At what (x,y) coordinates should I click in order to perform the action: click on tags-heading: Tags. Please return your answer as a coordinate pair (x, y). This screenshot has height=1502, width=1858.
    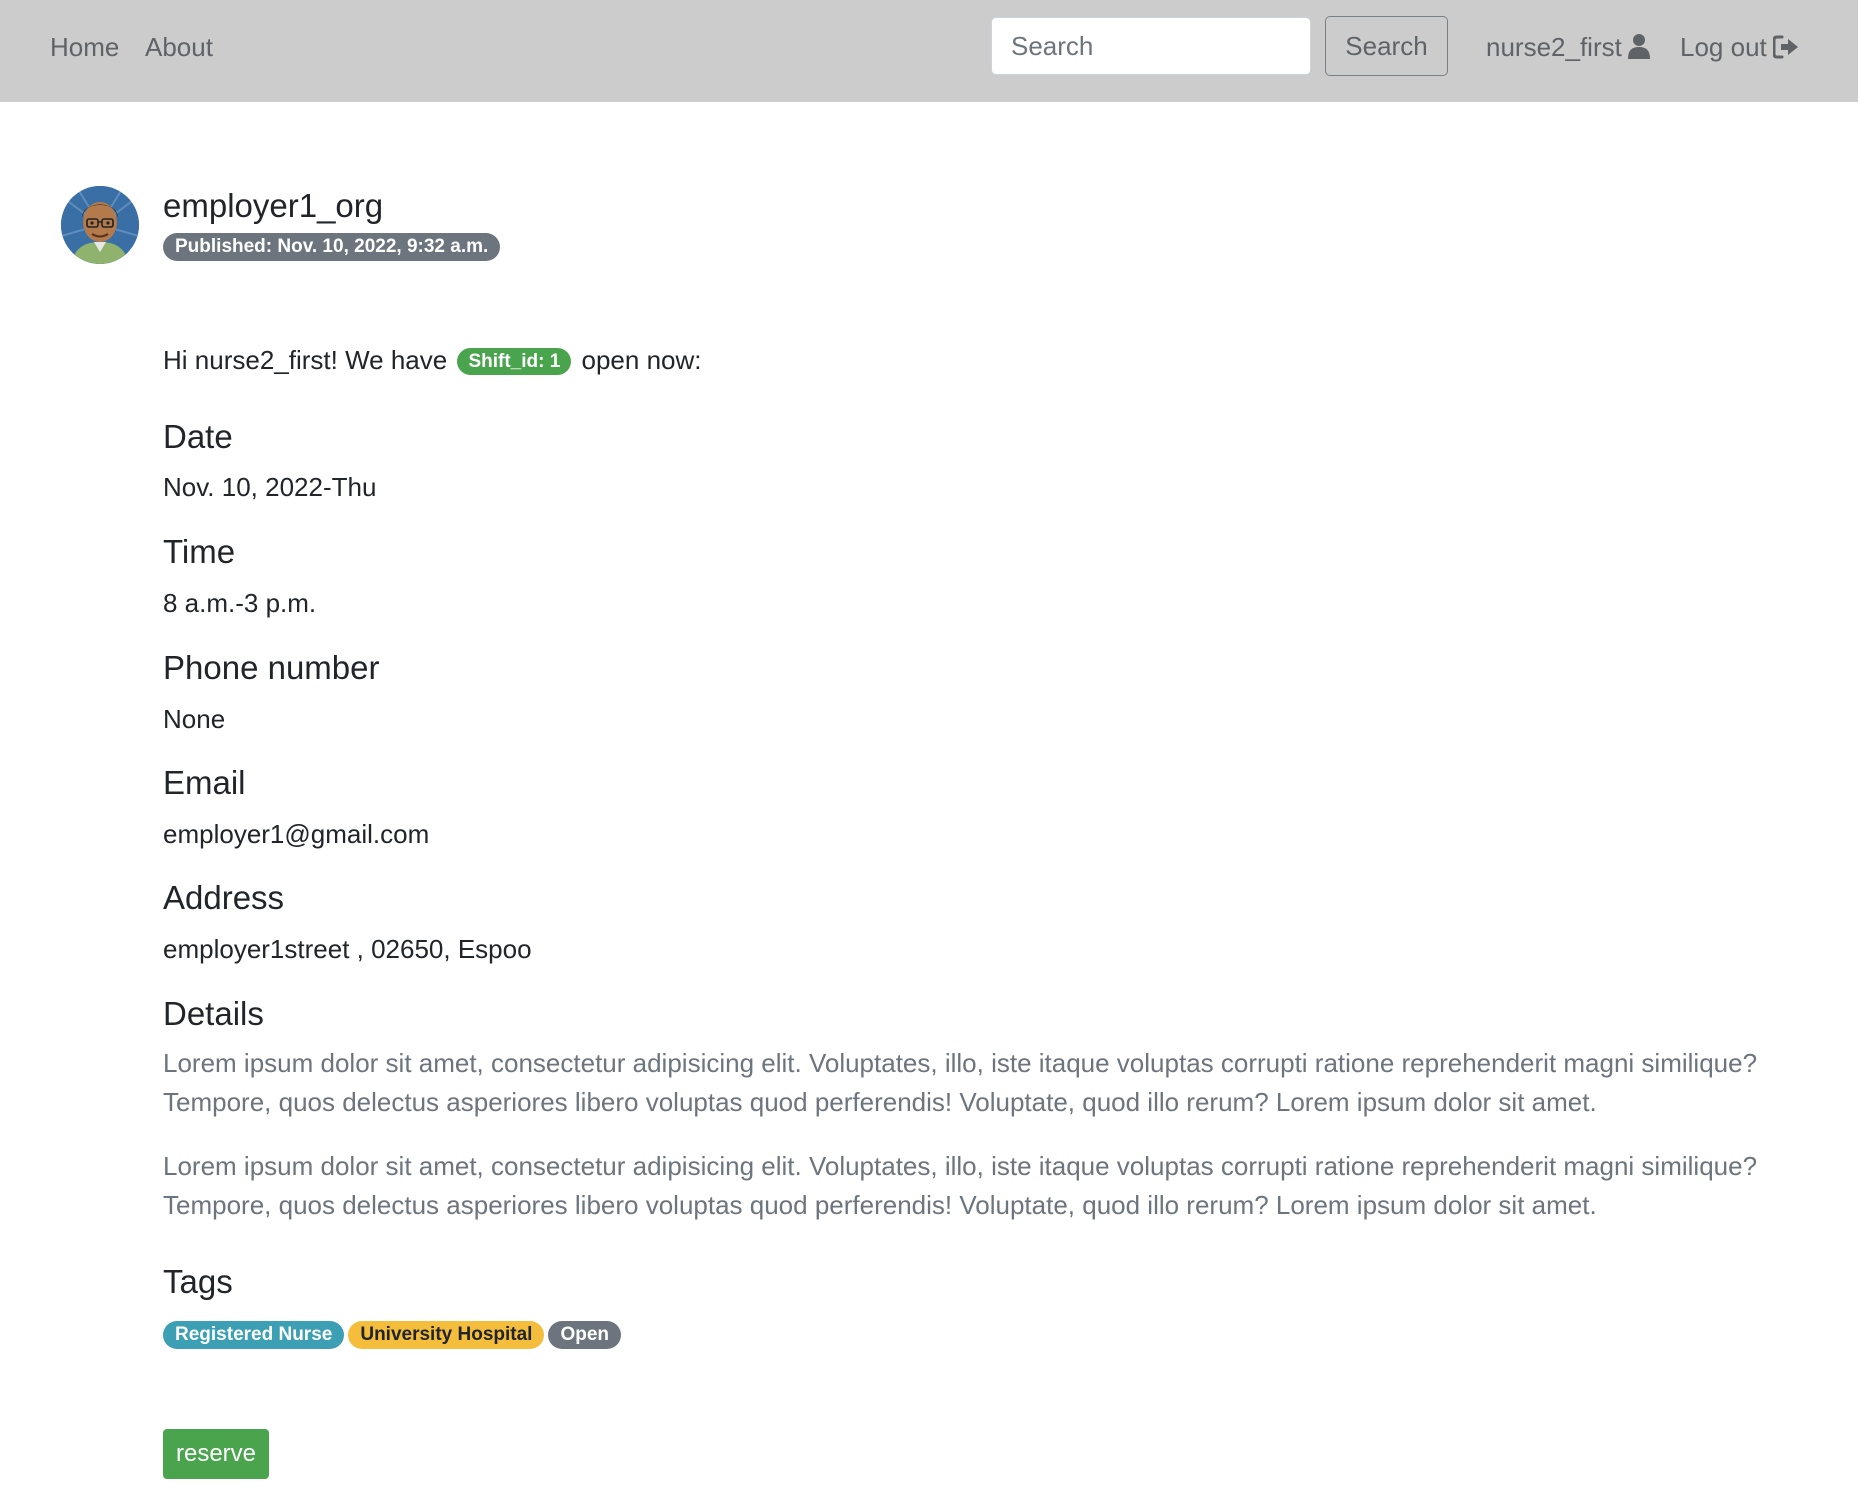
    Looking at the image, I should click on (198, 1281).